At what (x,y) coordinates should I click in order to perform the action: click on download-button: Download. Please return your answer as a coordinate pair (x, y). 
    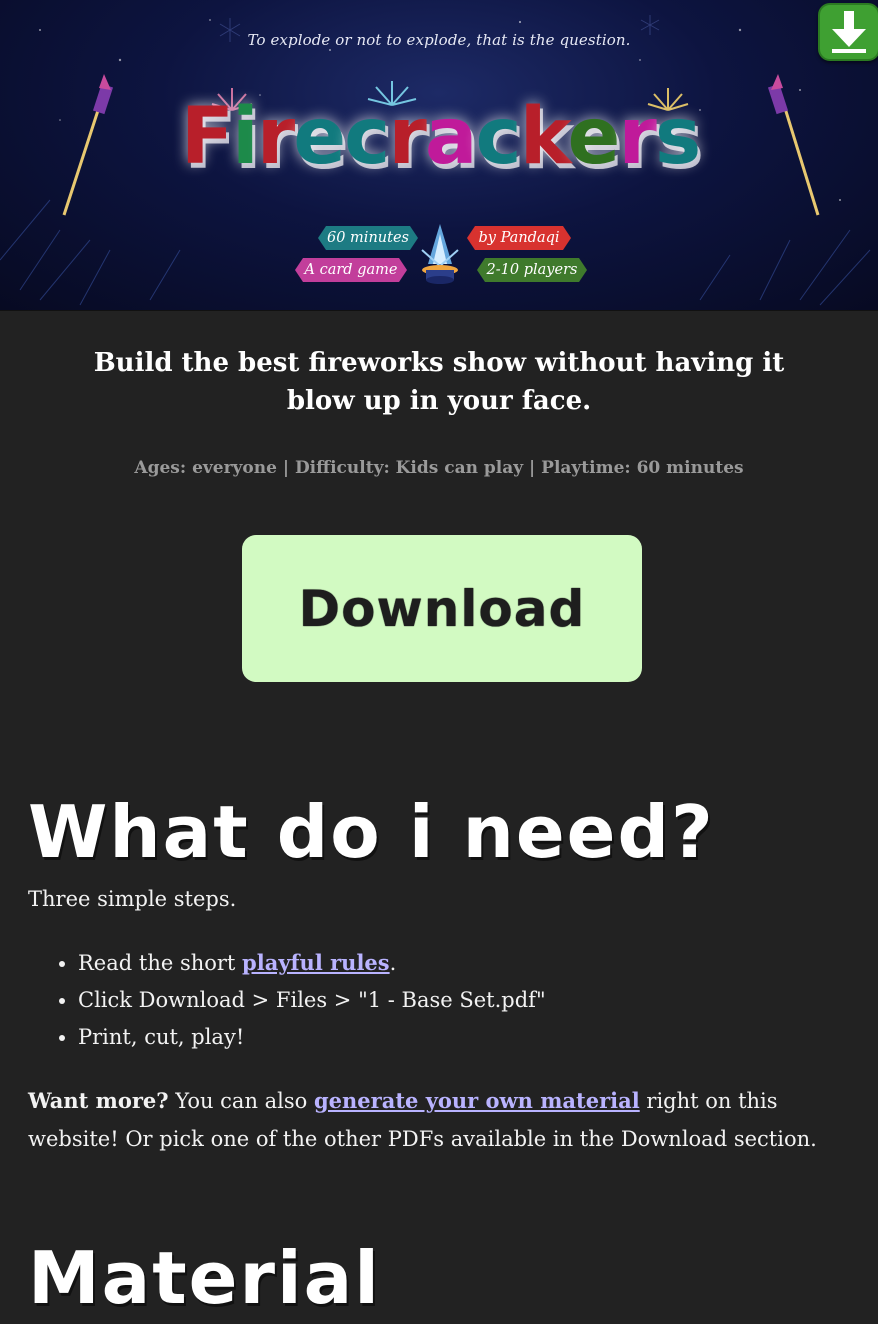
    Looking at the image, I should click on (442, 608).